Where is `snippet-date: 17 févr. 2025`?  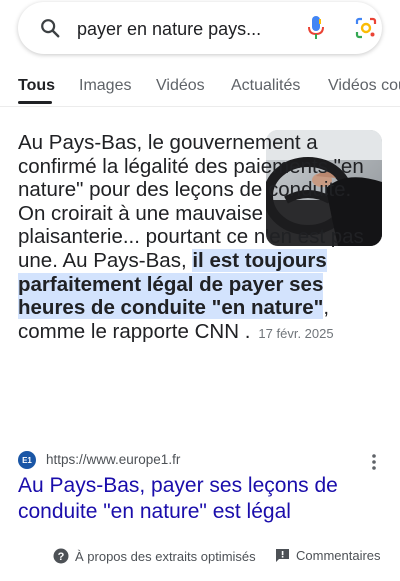
snippet-date: 17 févr. 2025 is located at coordinates (296, 333).